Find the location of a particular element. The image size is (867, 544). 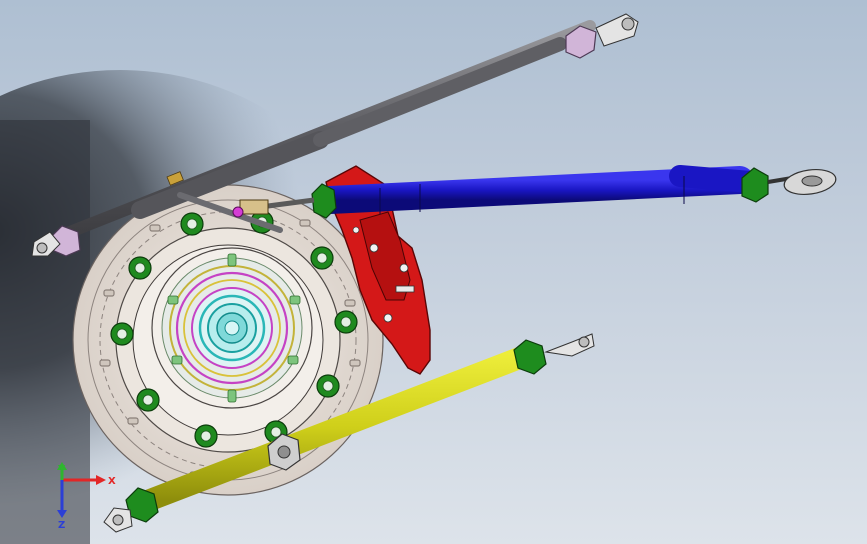

yellow-link-nut-right is located at coordinates (530, 357).